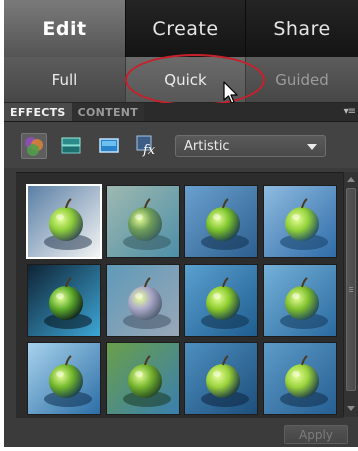  What do you see at coordinates (351, 179) in the screenshot?
I see `scroll-up-arrow-icon` at bounding box center [351, 179].